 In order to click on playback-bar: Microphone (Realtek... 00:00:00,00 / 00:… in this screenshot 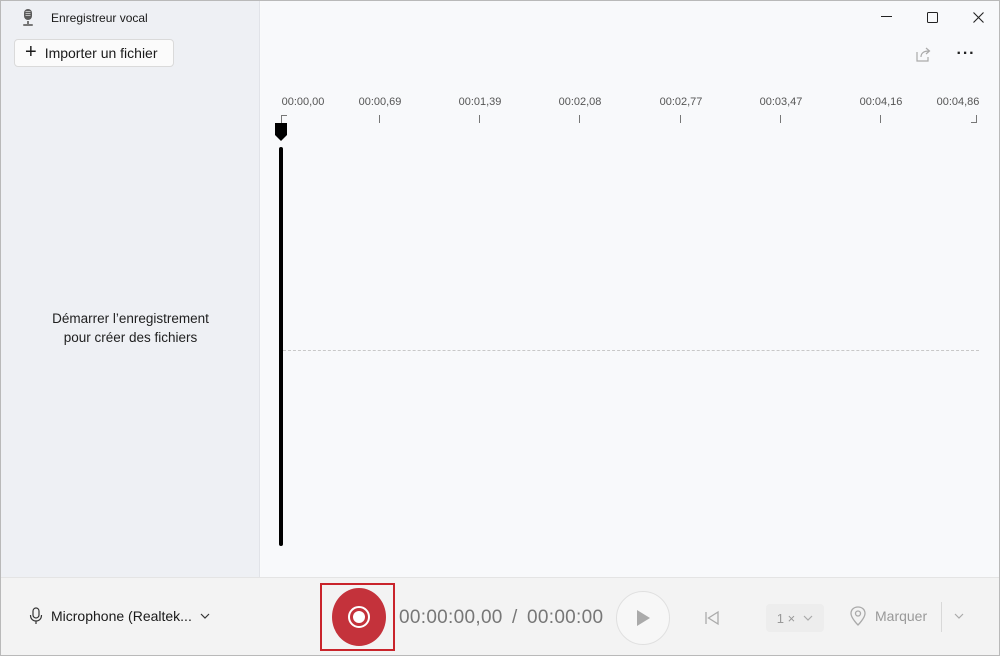, I will do `click(500, 616)`.